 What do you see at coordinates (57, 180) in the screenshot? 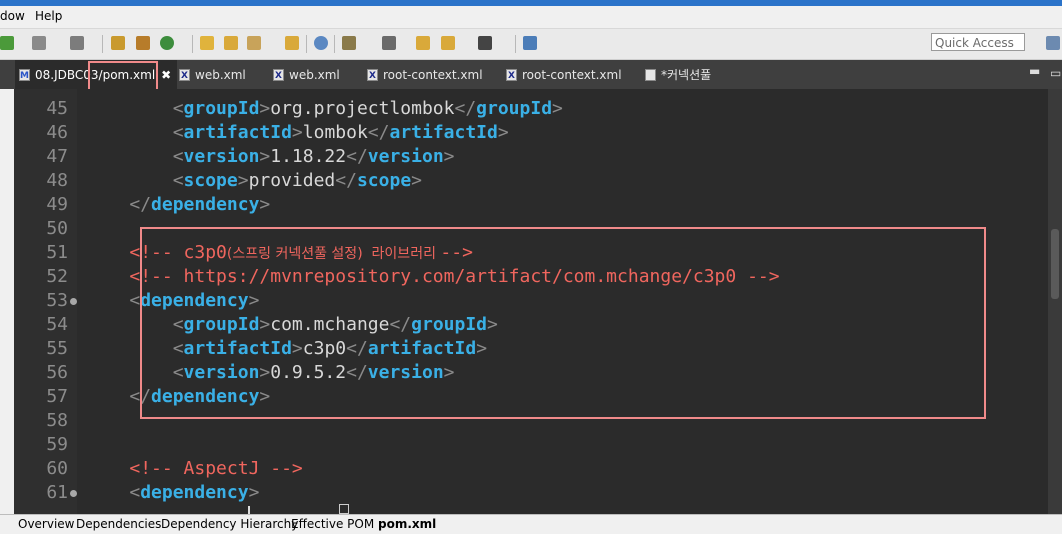
I see `line-number: 48` at bounding box center [57, 180].